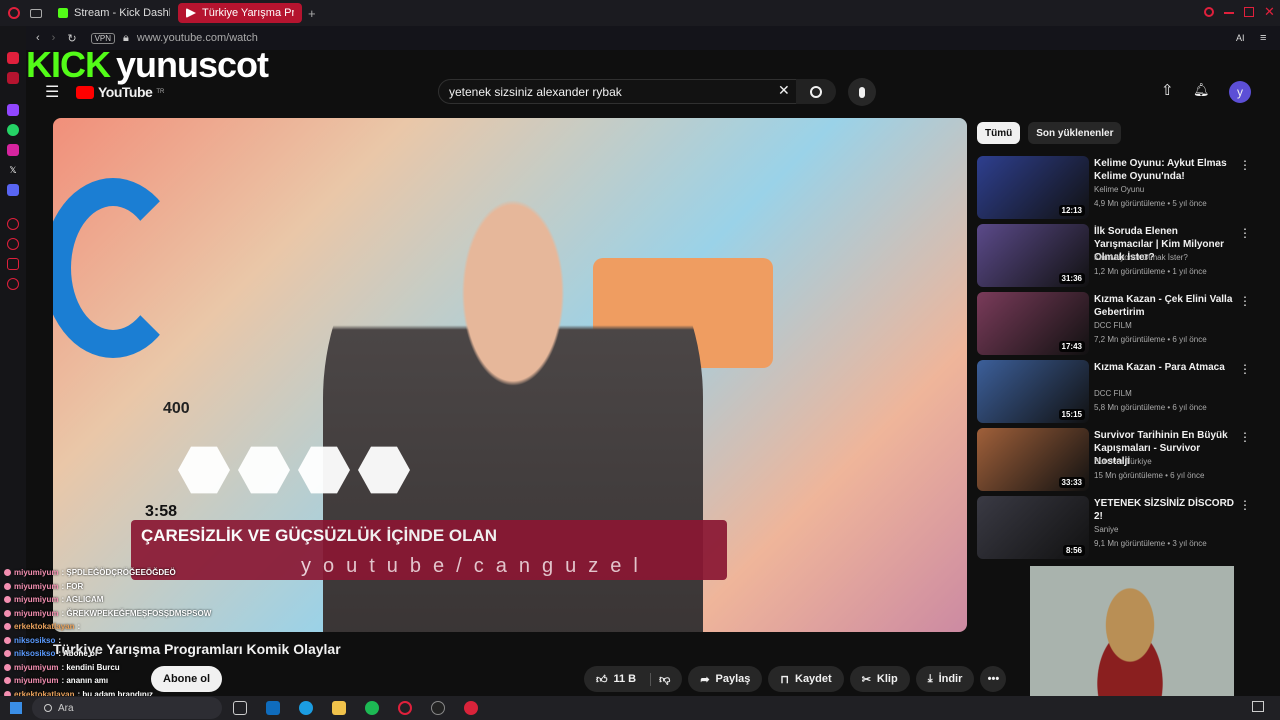 This screenshot has height=720, width=1280. I want to click on chip-recent: Son yüklenenler, so click(1075, 133).